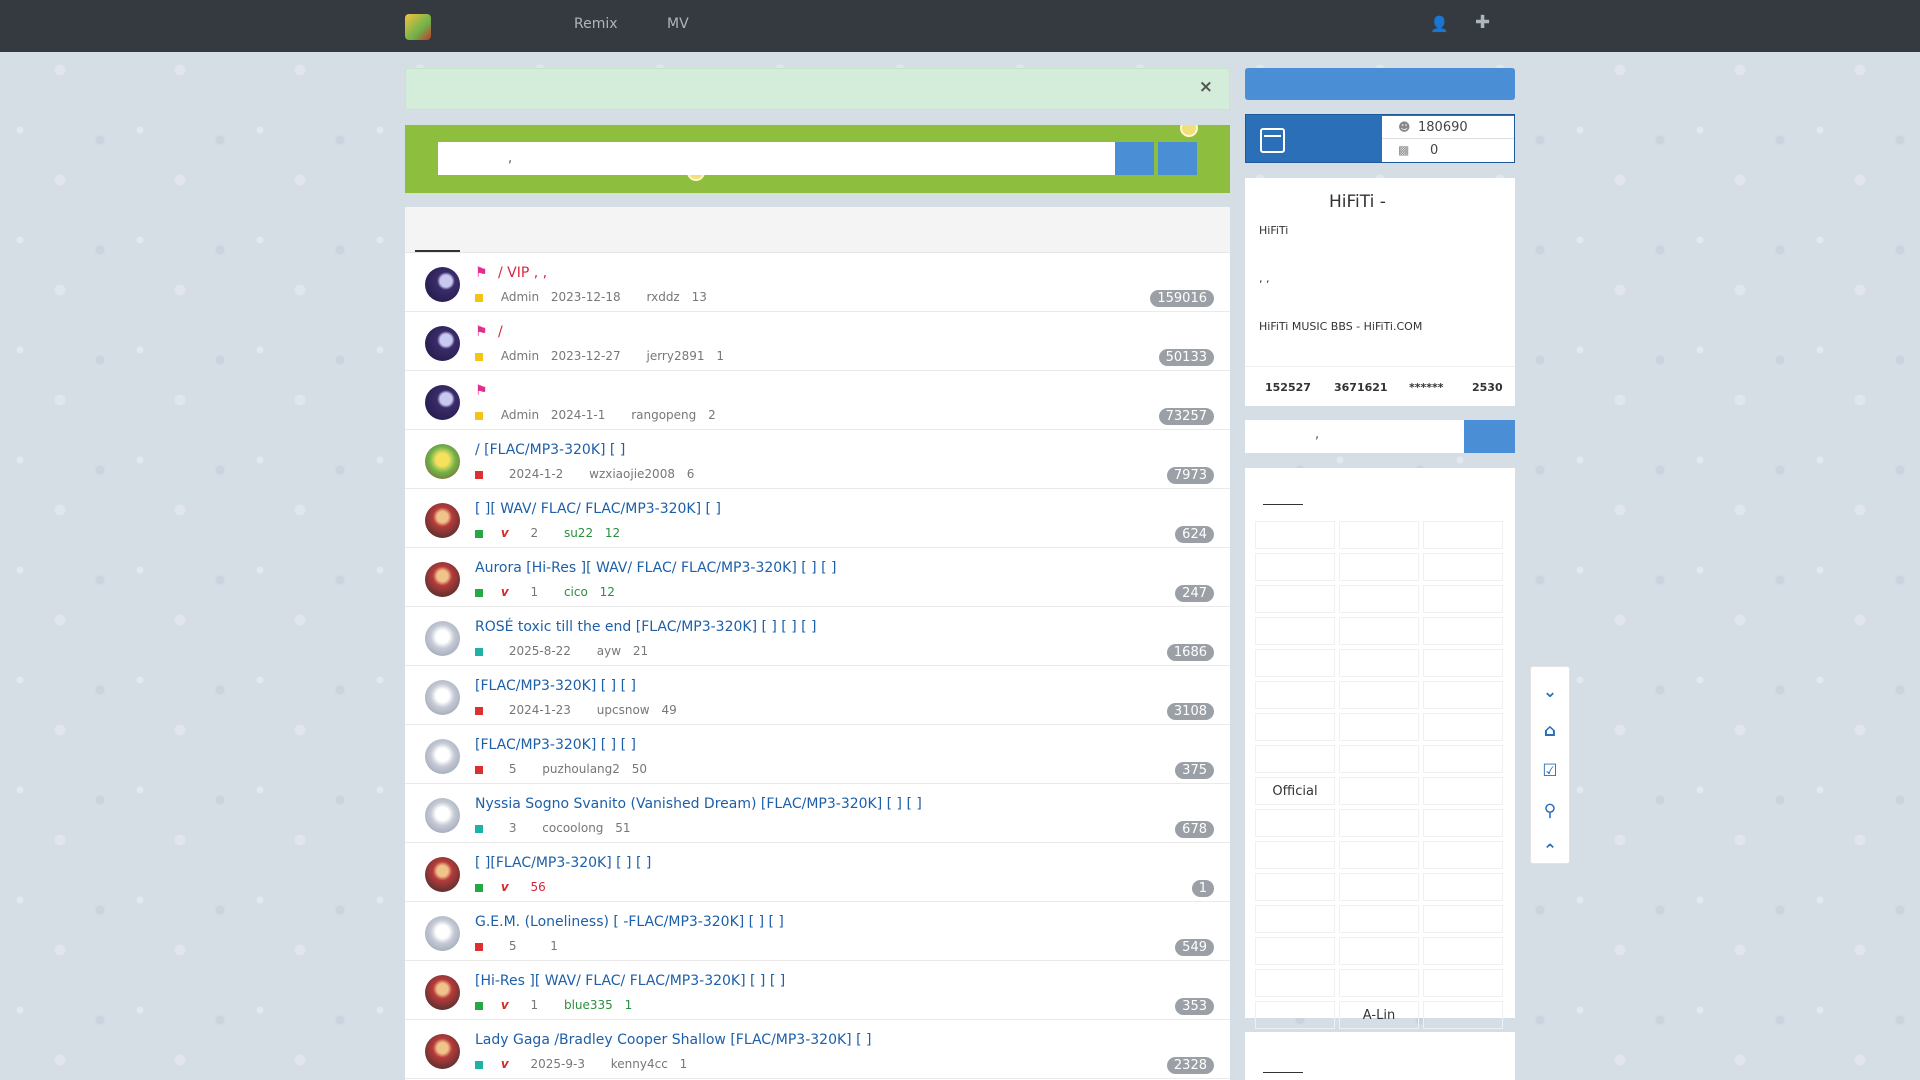 The width and height of the screenshot is (1920, 1080). Describe the element at coordinates (662, 297) in the screenshot. I see `last-replier: rxddz` at that location.